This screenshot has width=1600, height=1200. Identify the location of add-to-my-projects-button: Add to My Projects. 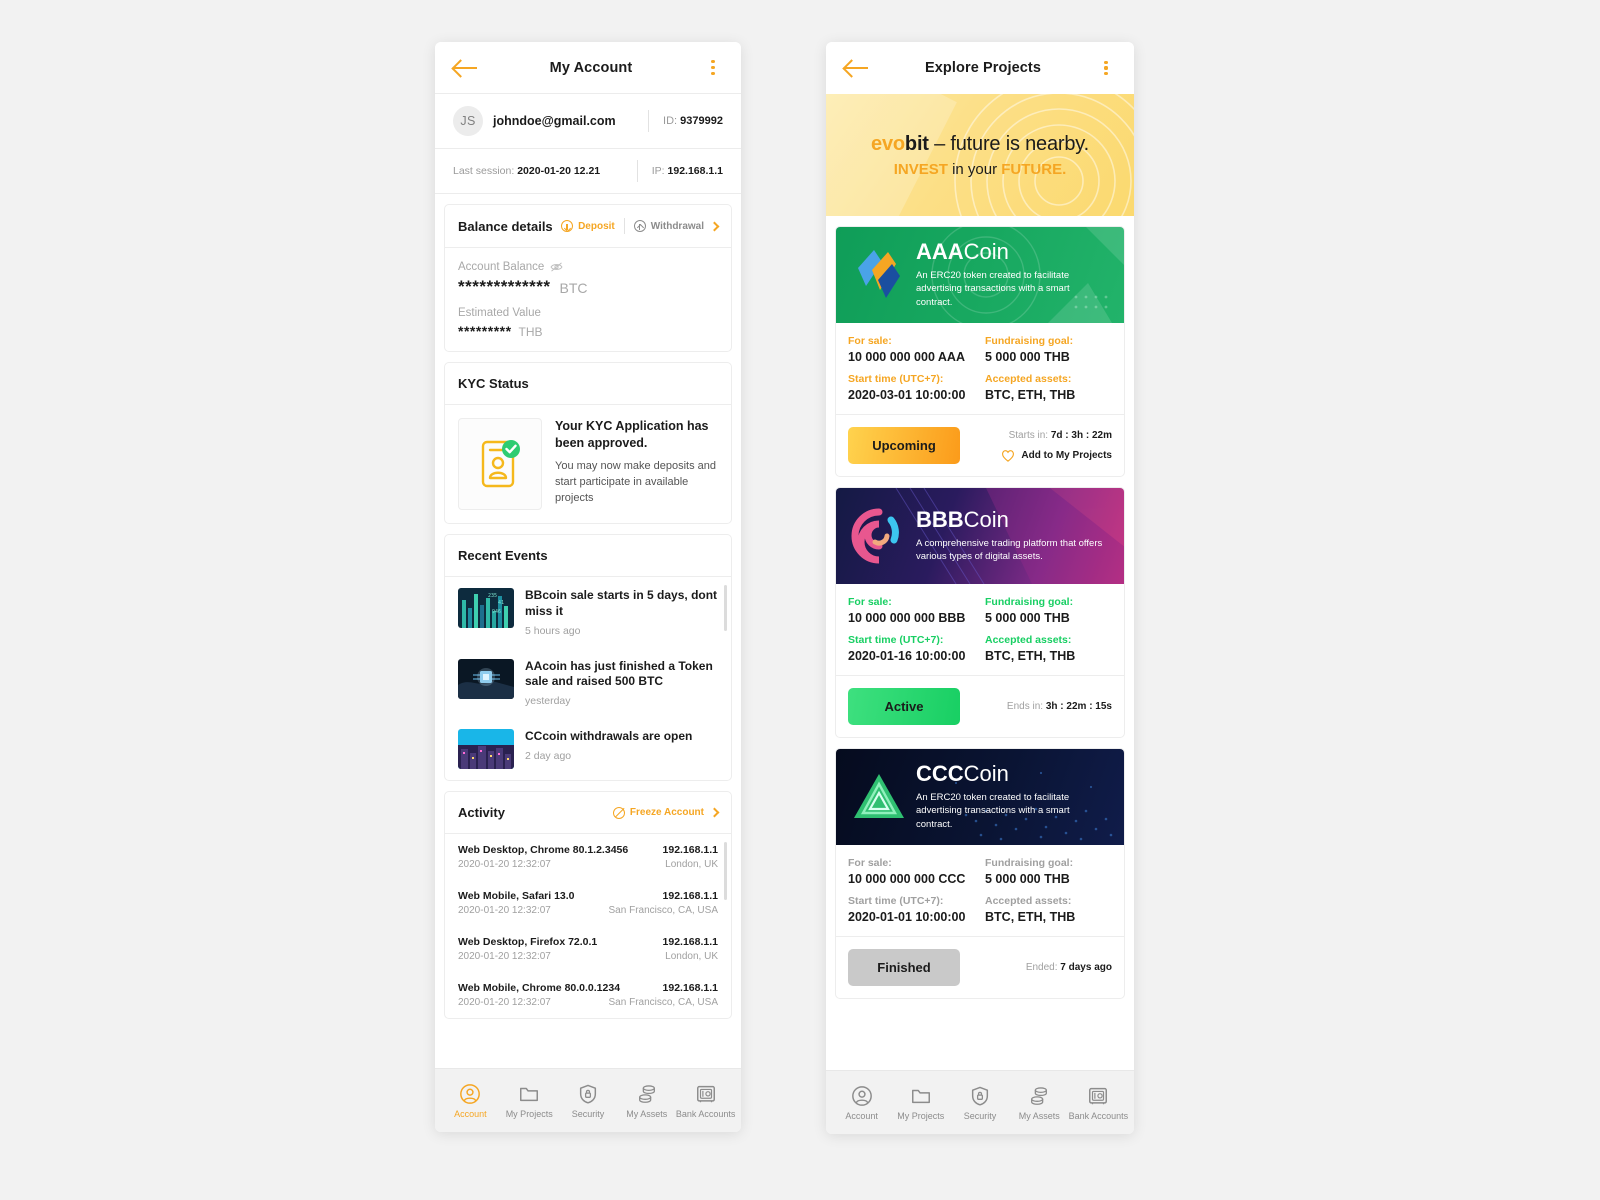
(1056, 455).